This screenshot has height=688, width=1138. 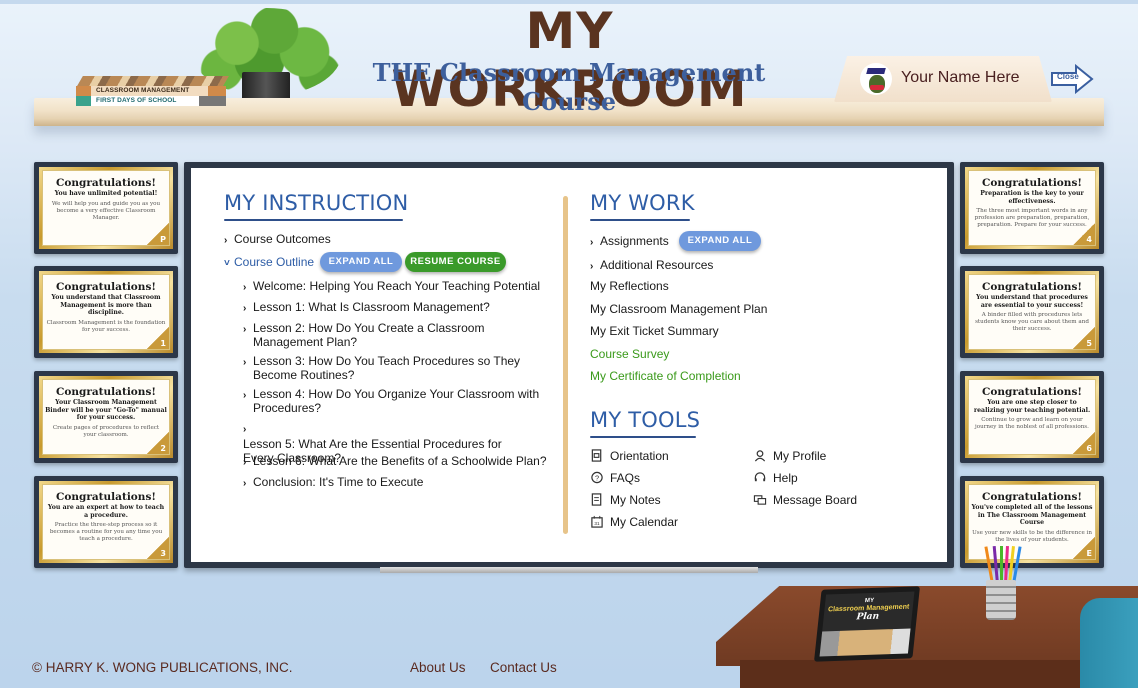 What do you see at coordinates (158, 443) in the screenshot?
I see `cert-badge: 2` at bounding box center [158, 443].